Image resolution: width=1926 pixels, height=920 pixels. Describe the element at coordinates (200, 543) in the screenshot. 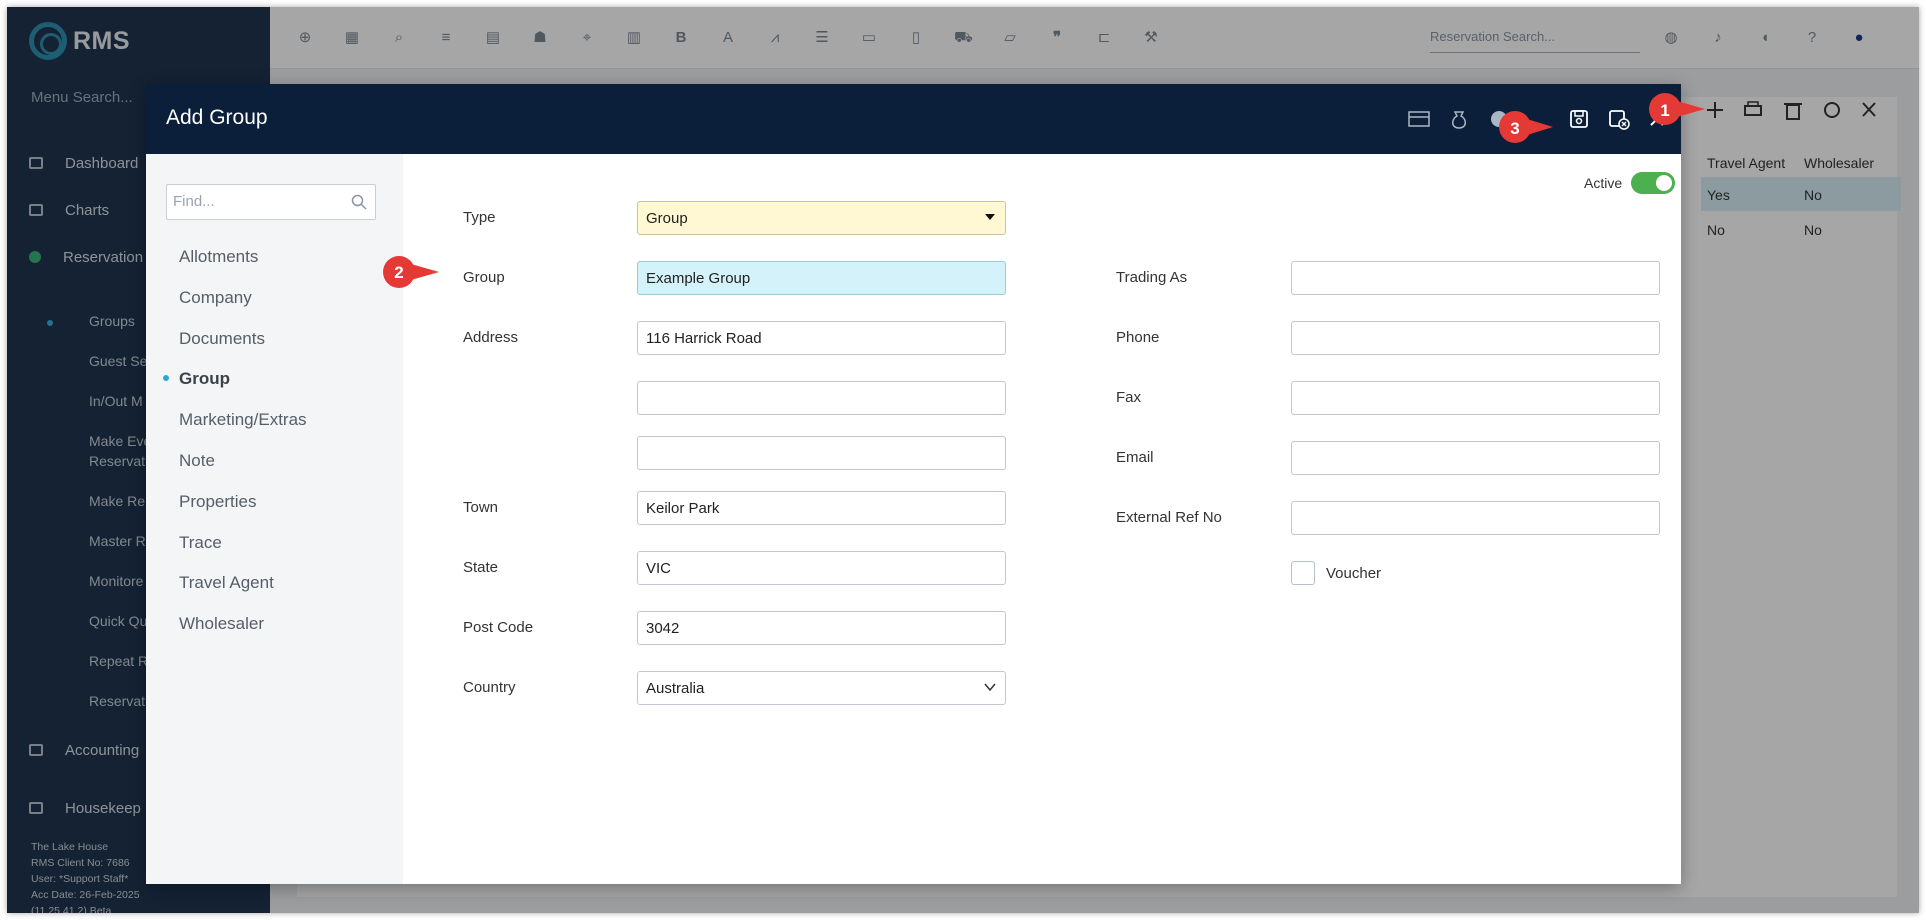

I see `section-nav-trace: Trace` at that location.